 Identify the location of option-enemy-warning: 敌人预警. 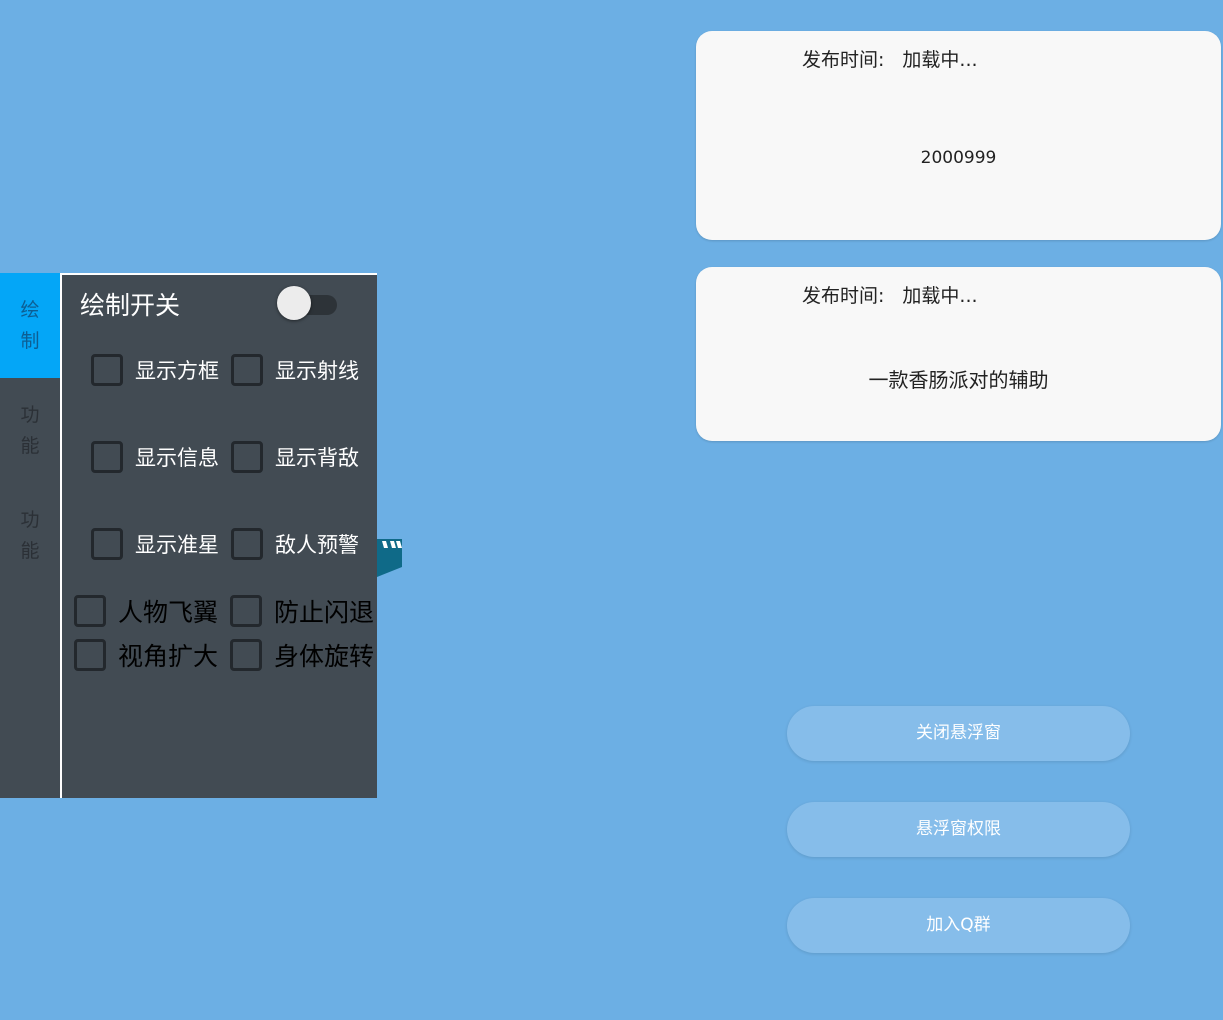
(295, 544).